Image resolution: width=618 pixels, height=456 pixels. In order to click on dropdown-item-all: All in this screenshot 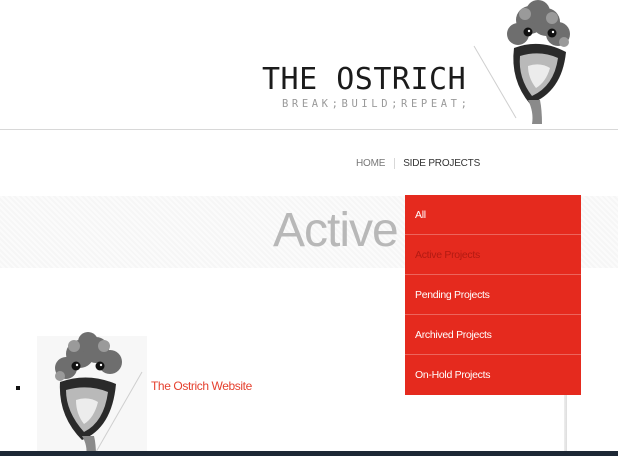, I will do `click(493, 215)`.